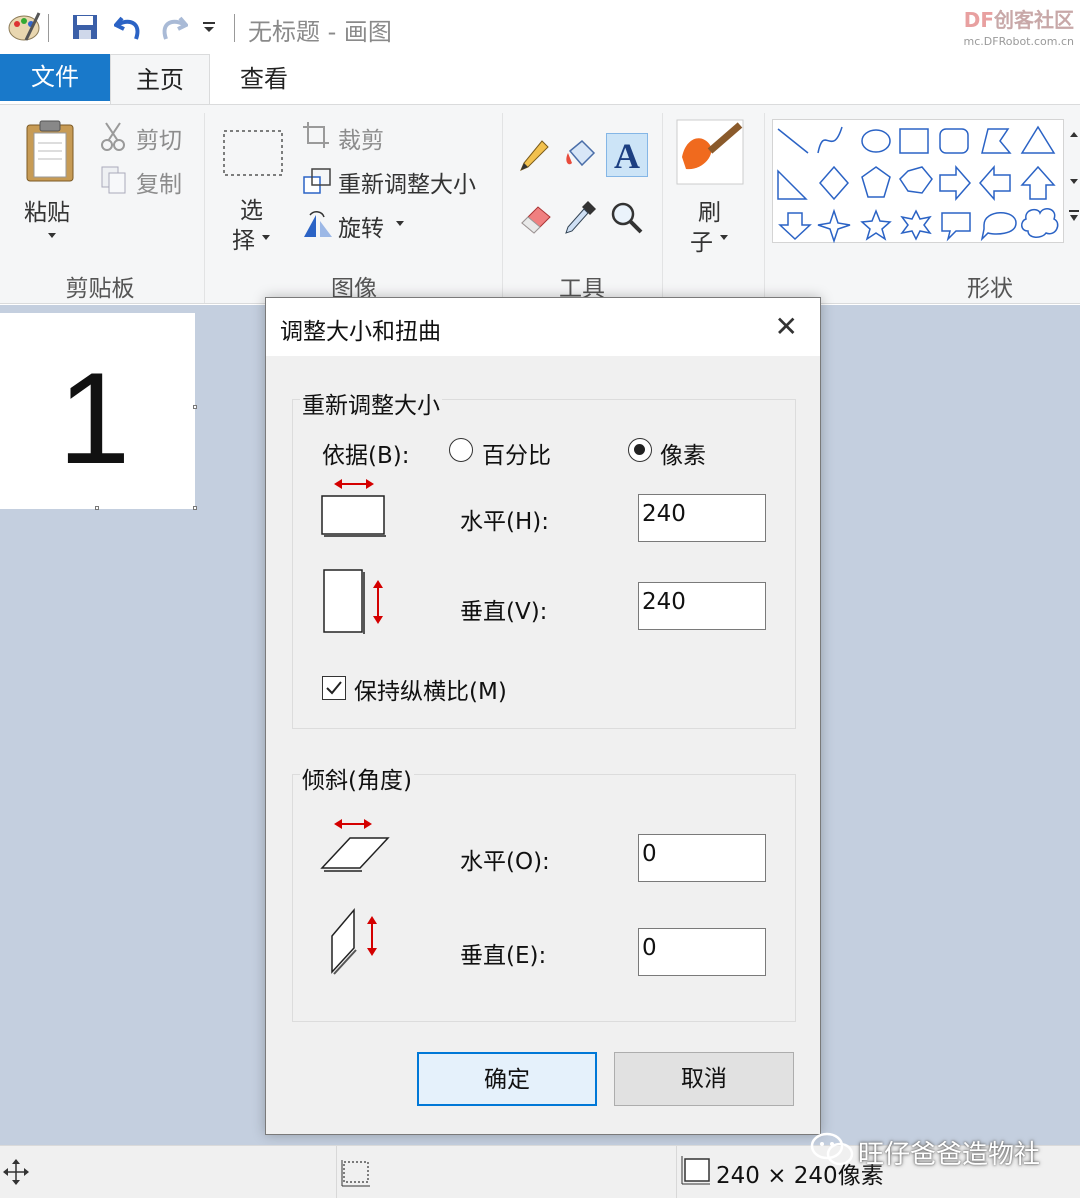  Describe the element at coordinates (543, 327) in the screenshot. I see `dialog-titlebar: 调整大小和扭曲 ✕` at that location.